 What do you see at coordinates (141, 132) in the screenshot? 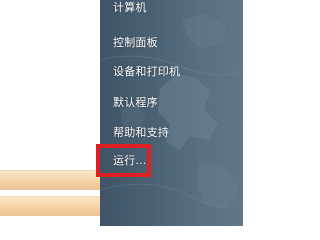
I see `menu-item-help-and-support: 帮助和支持` at bounding box center [141, 132].